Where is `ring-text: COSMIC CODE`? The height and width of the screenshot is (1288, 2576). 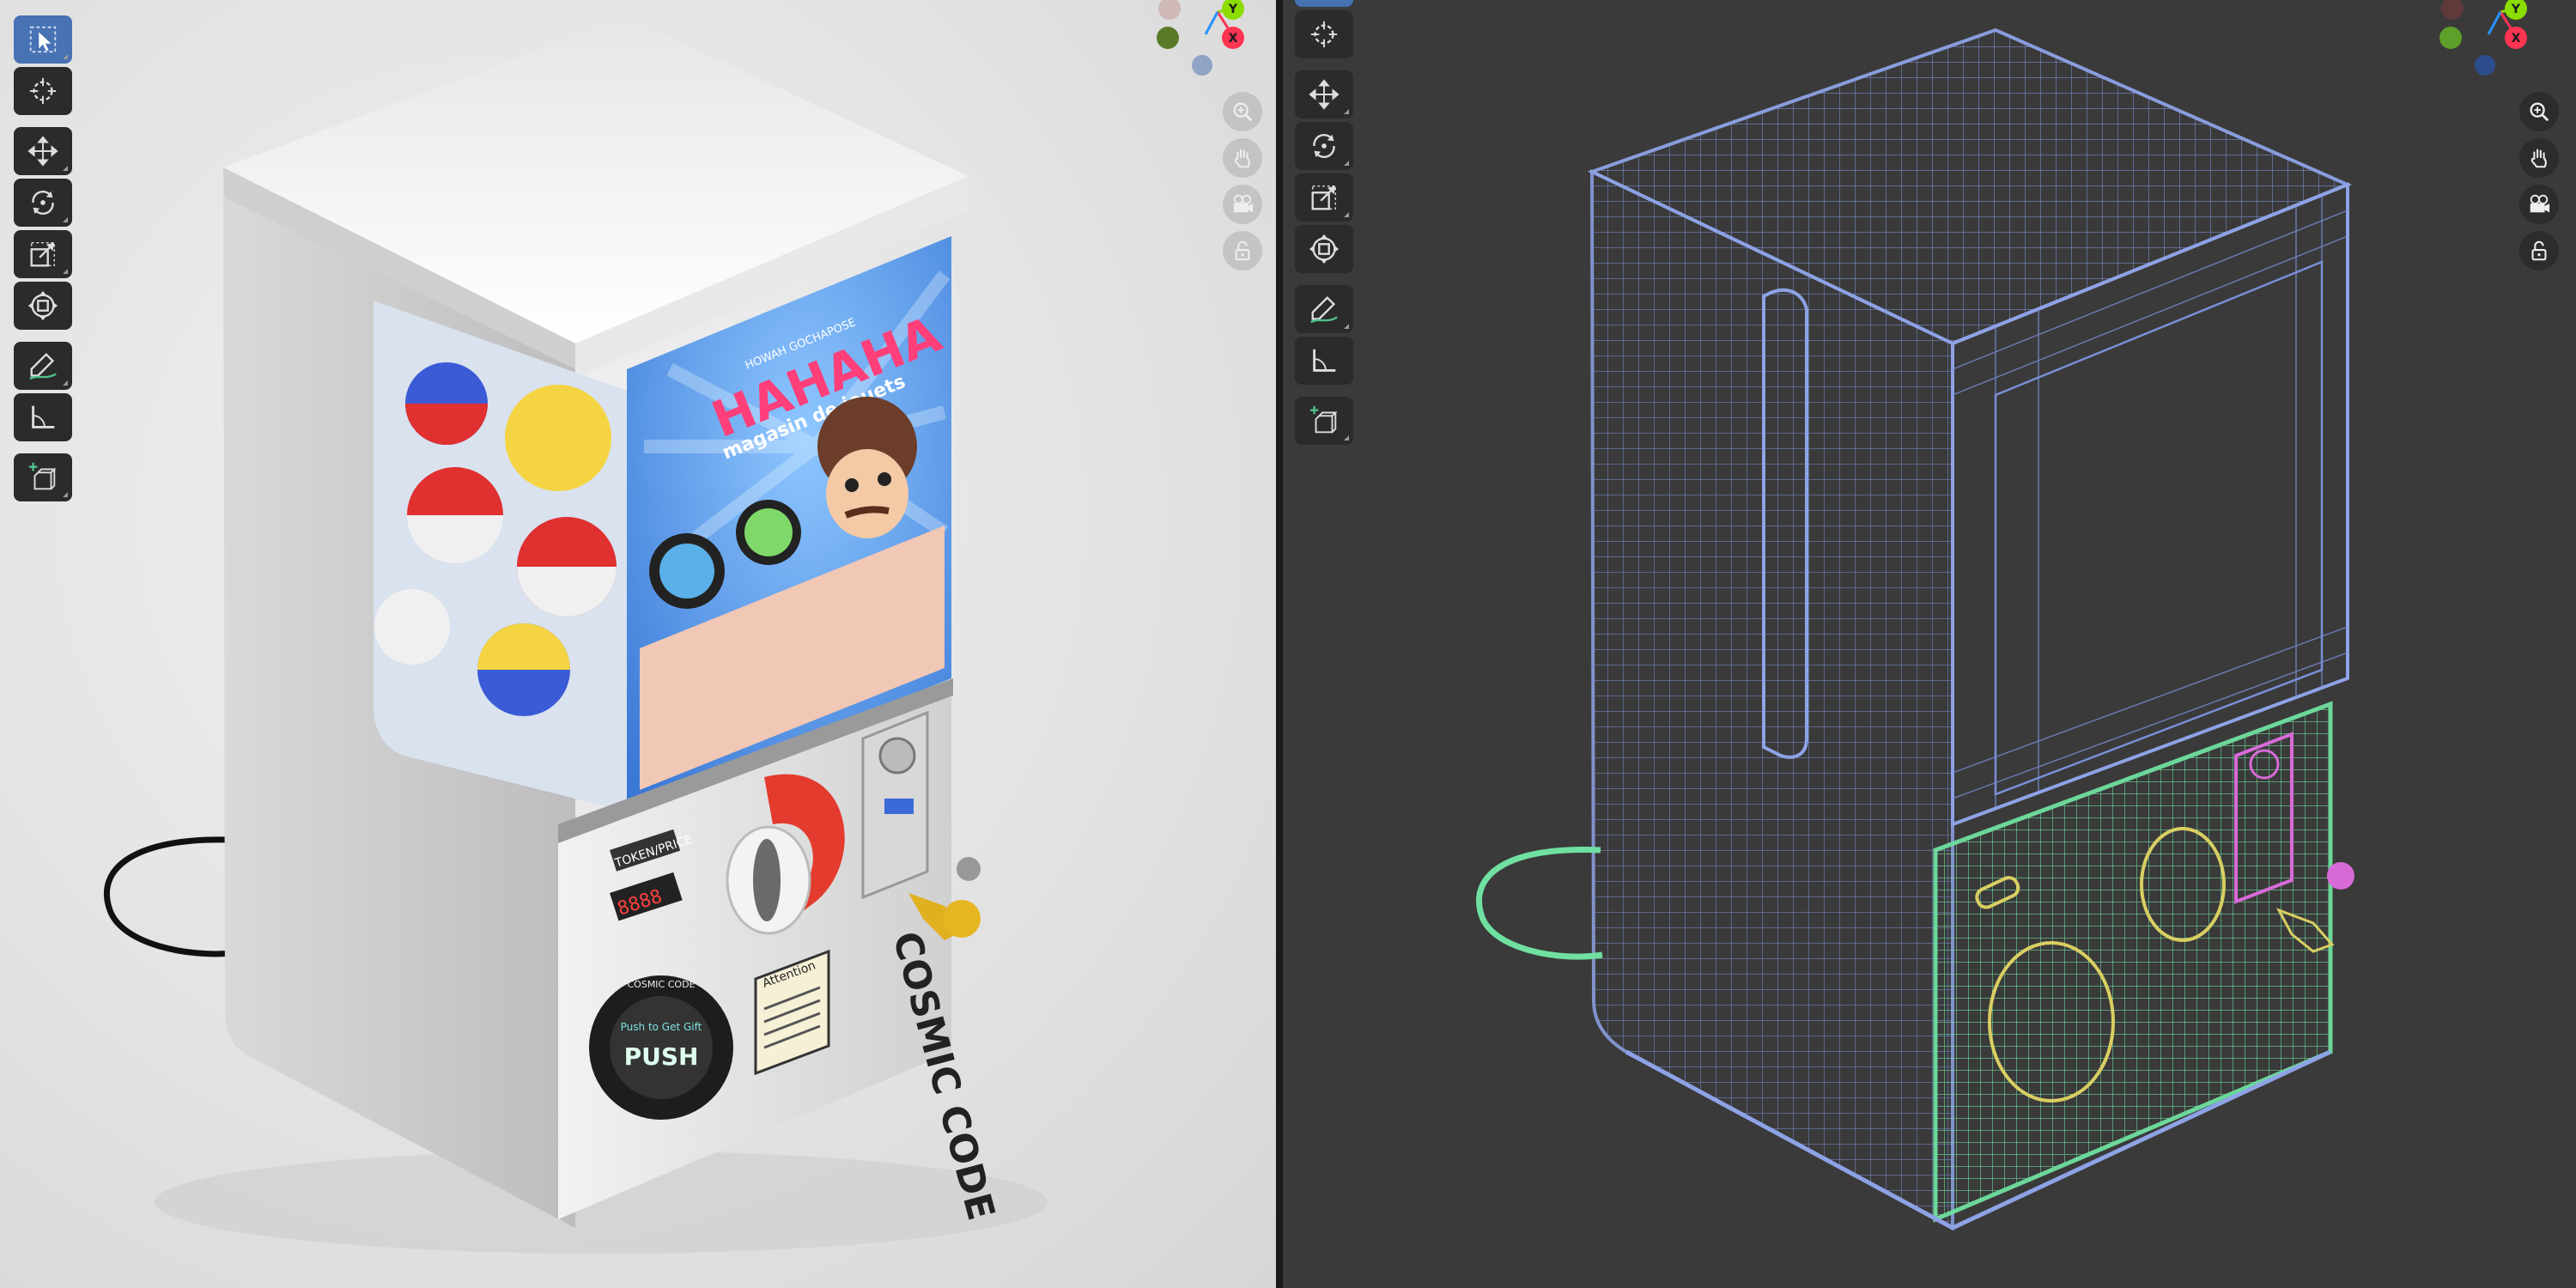
ring-text: COSMIC CODE is located at coordinates (662, 984).